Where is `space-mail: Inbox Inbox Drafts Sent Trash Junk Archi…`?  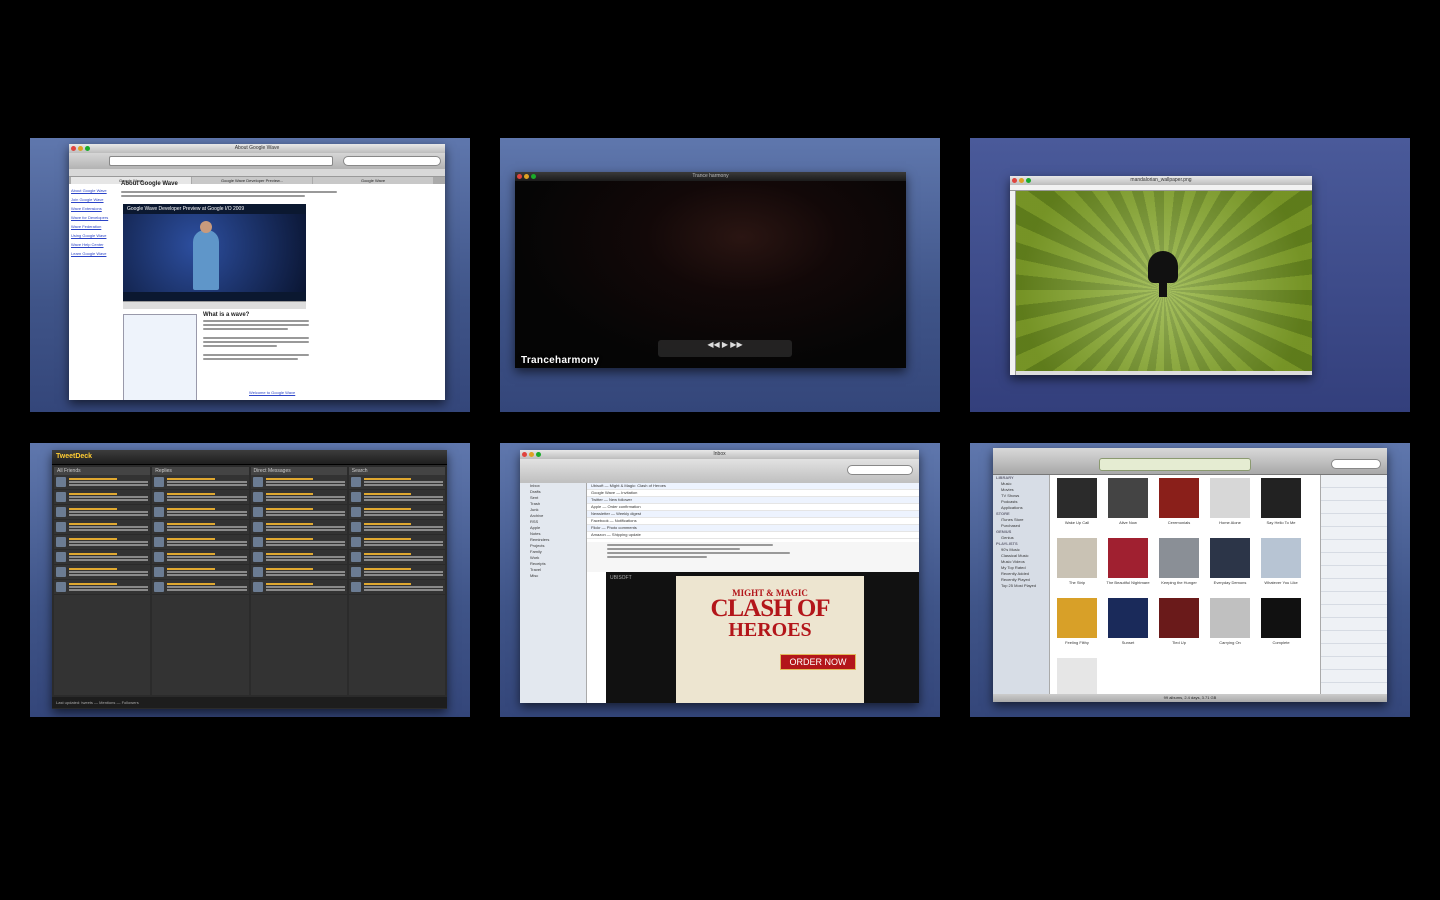 space-mail: Inbox Inbox Drafts Sent Trash Junk Archi… is located at coordinates (720, 580).